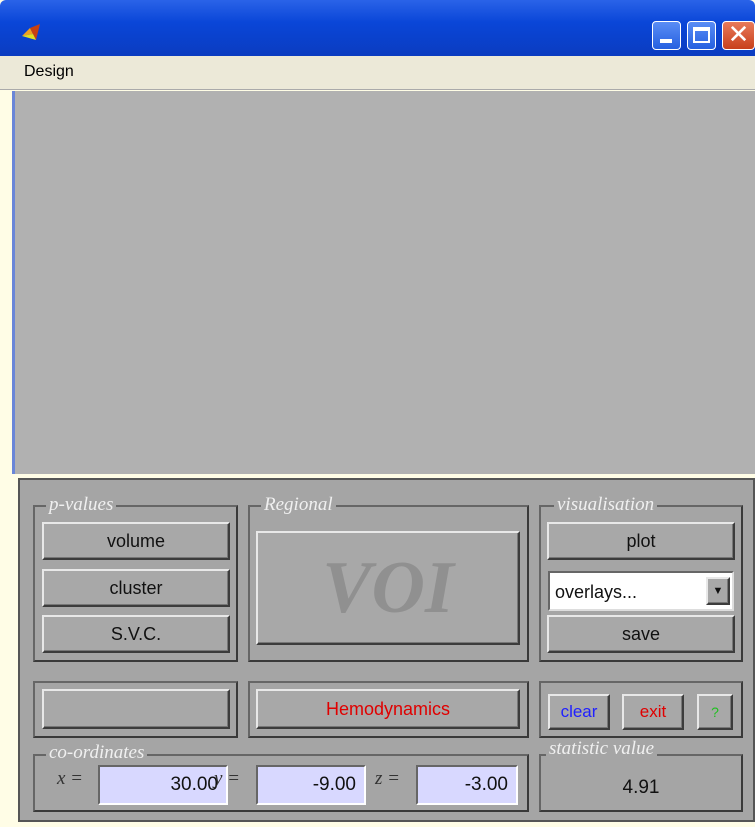 Image resolution: width=755 pixels, height=827 pixels. I want to click on minimize-icon, so click(666, 41).